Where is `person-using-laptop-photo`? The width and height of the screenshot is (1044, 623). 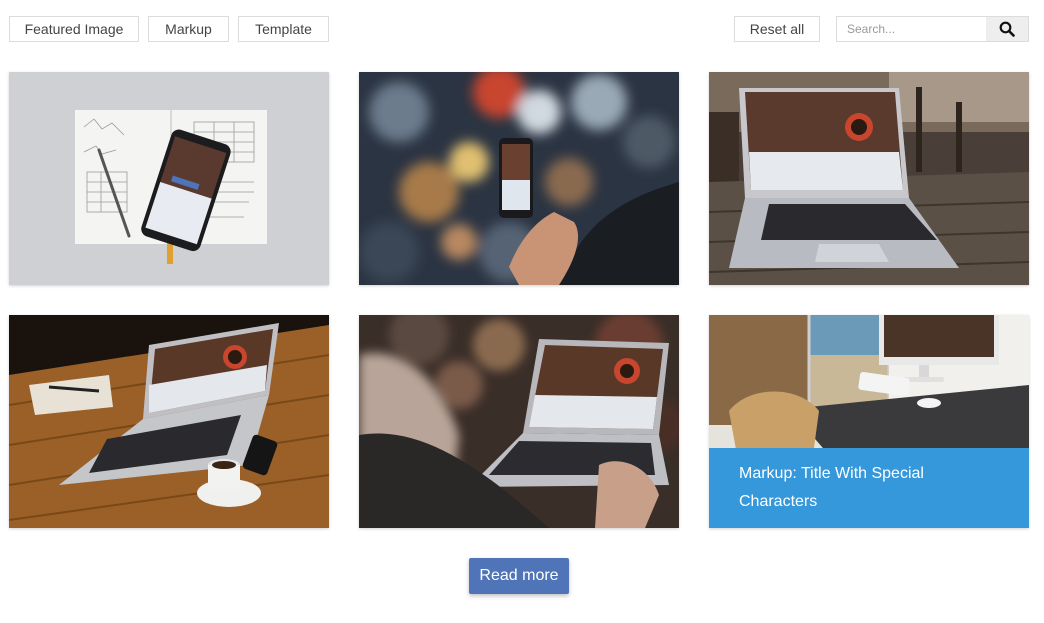 person-using-laptop-photo is located at coordinates (519, 421).